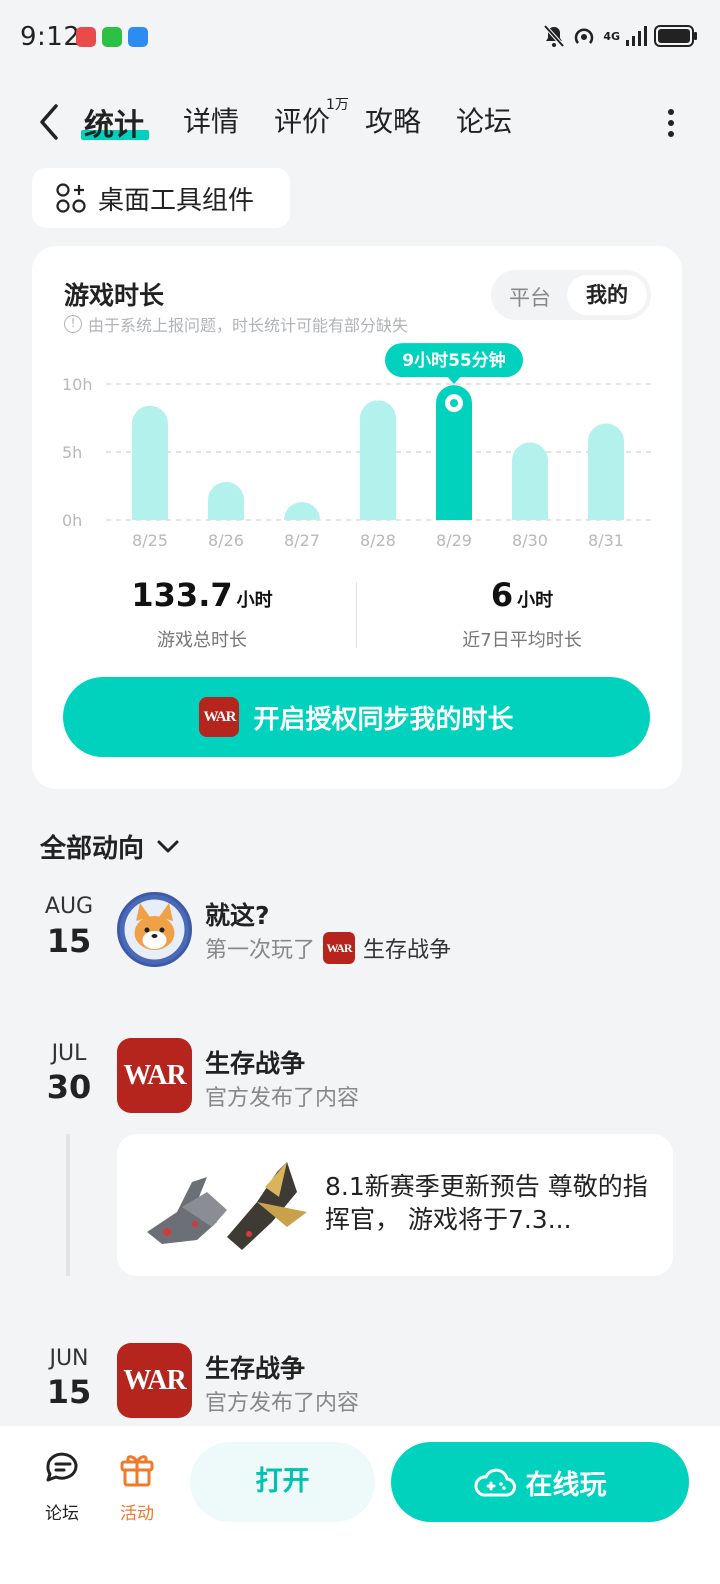  Describe the element at coordinates (530, 540) in the screenshot. I see `x-tick-label: 8/30` at that location.